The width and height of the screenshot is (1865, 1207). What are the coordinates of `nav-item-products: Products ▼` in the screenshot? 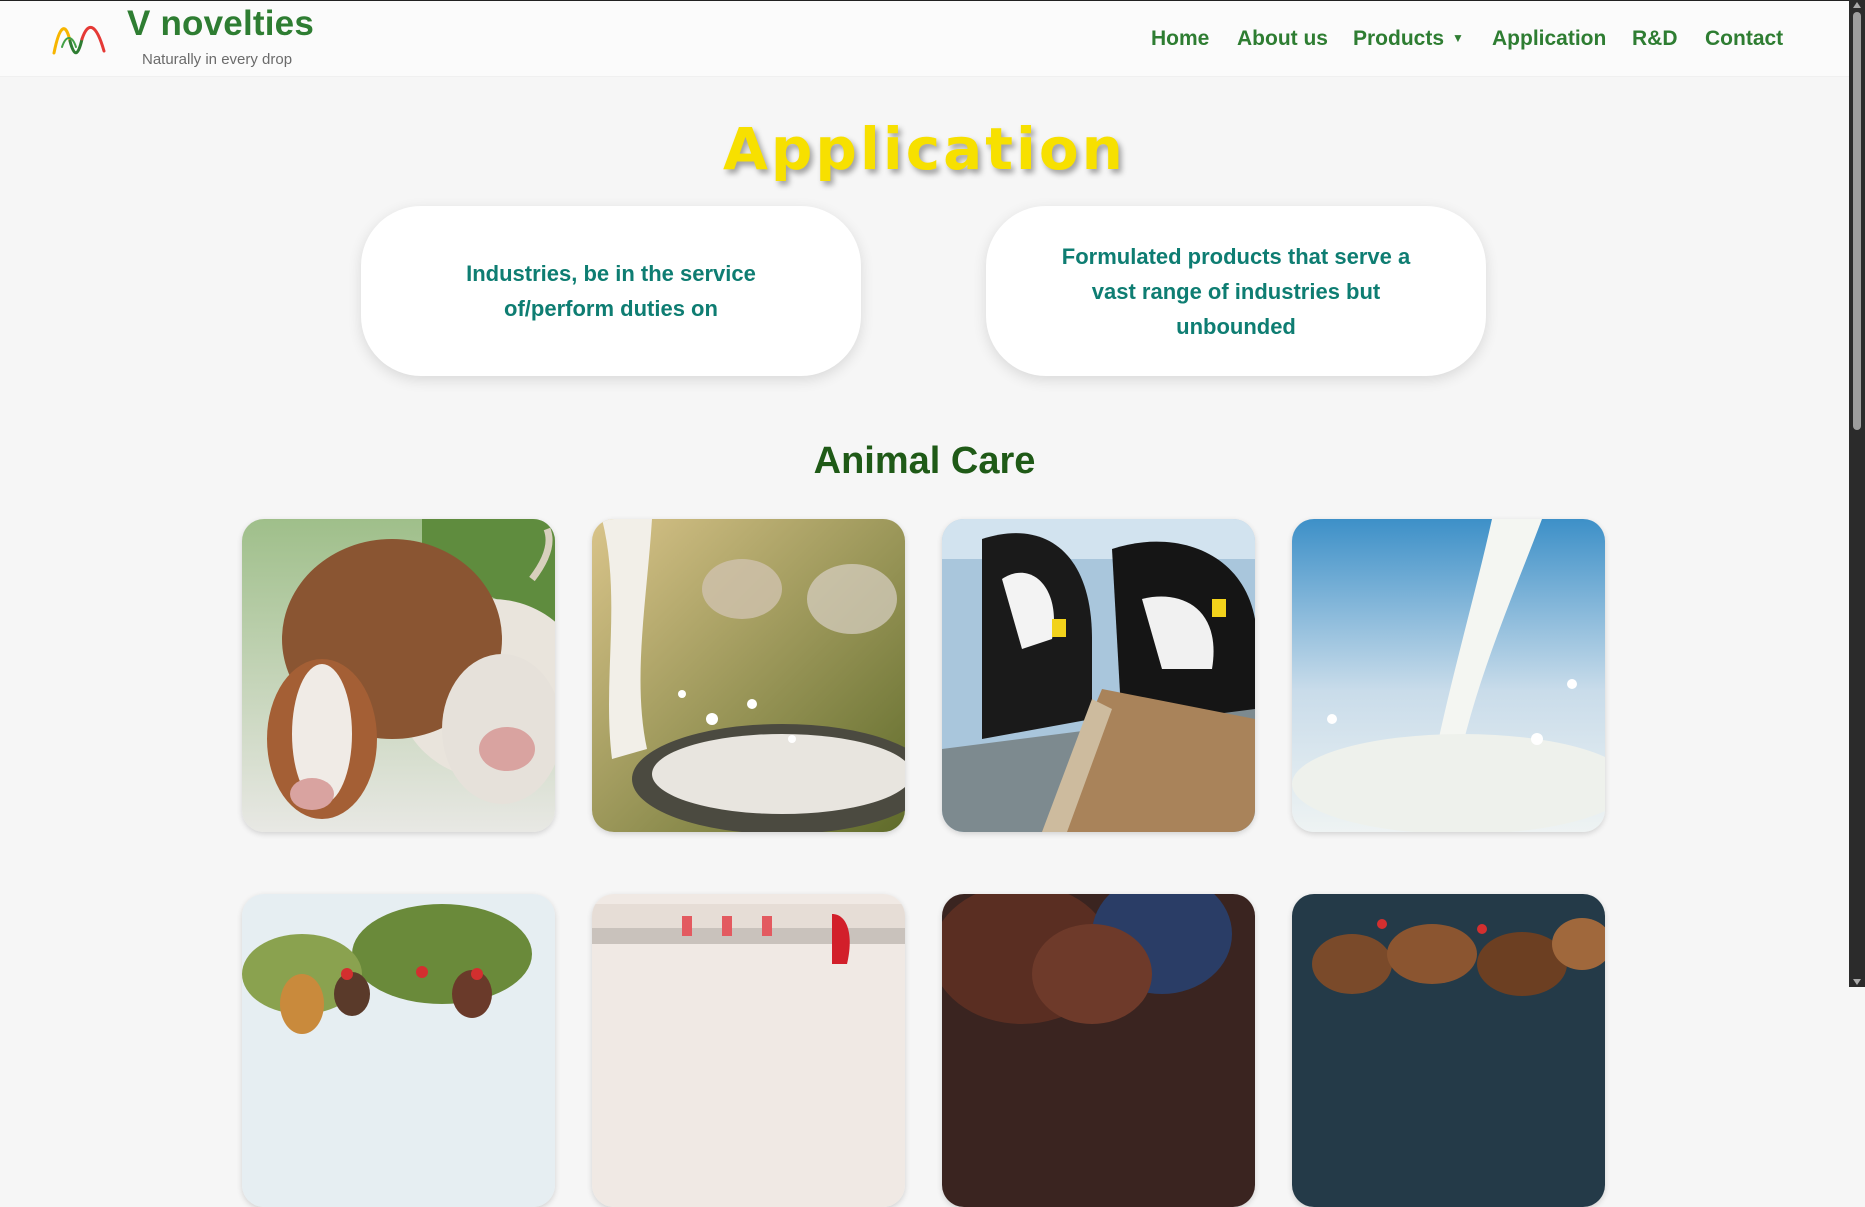 It's located at (1408, 39).